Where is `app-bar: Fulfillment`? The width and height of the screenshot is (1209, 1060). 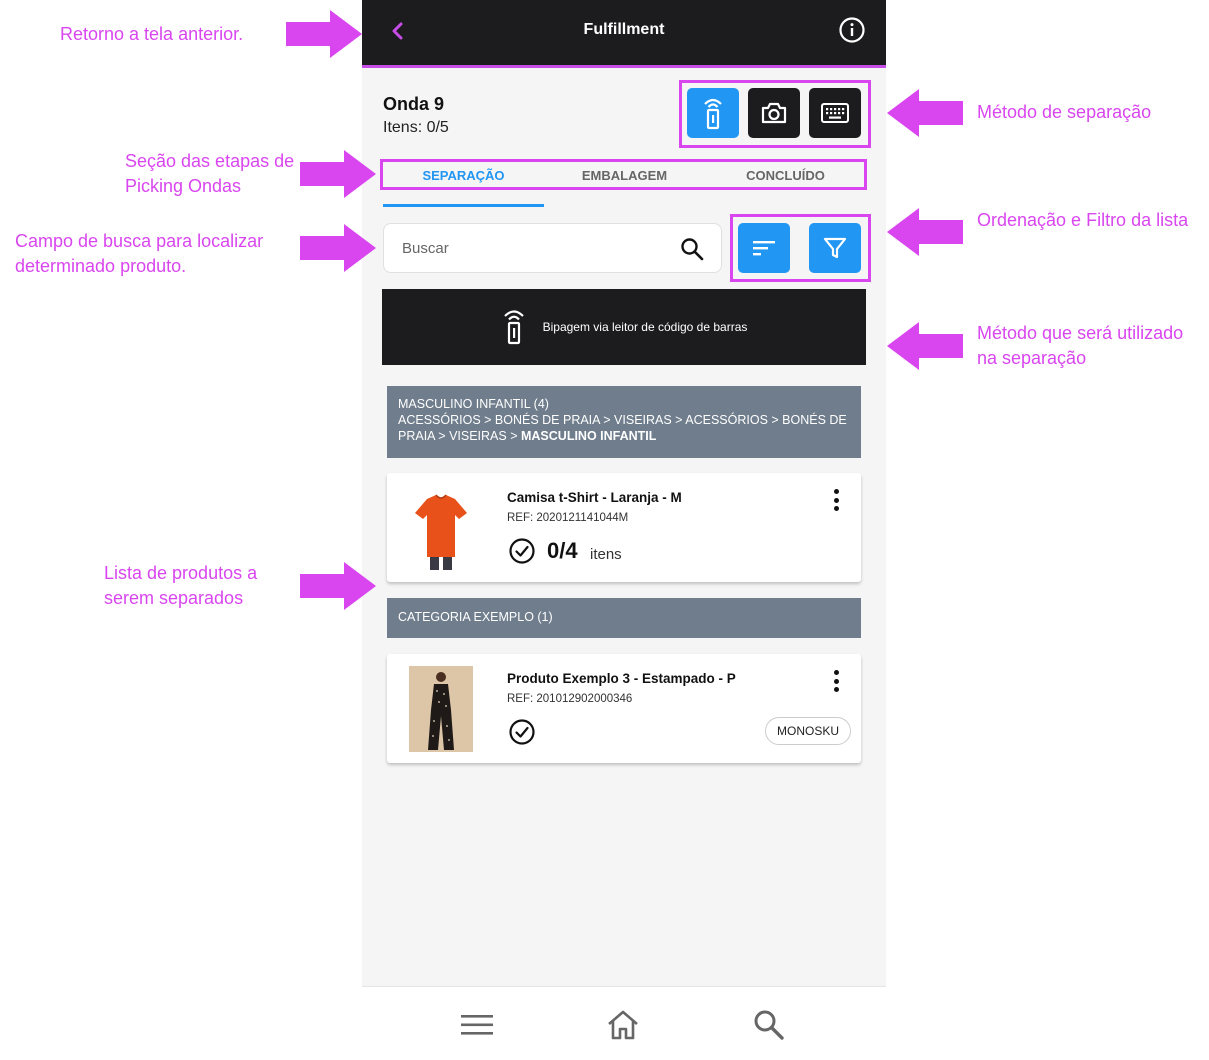
app-bar: Fulfillment is located at coordinates (624, 34).